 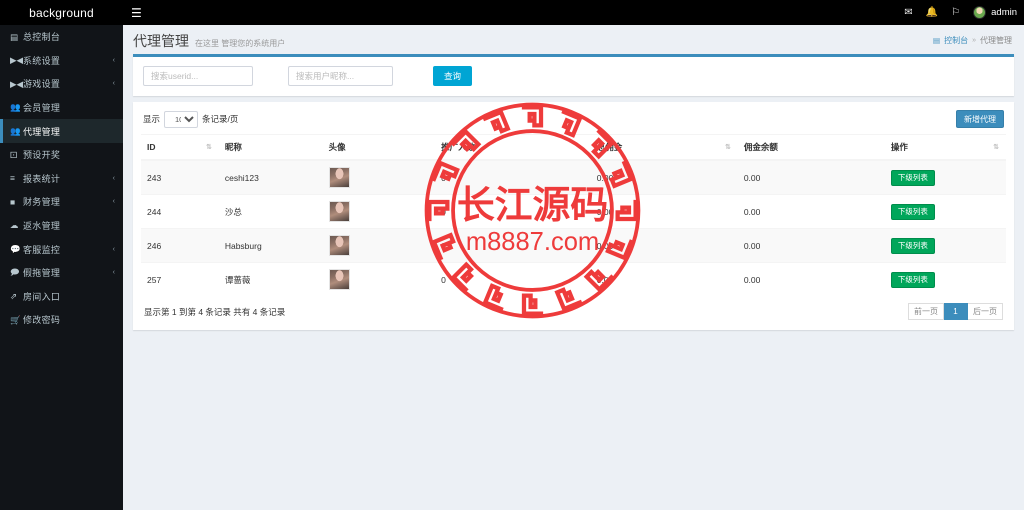 What do you see at coordinates (61, 226) in the screenshot?
I see `sidebar-item-rebate-management: ☁ 返水管理` at bounding box center [61, 226].